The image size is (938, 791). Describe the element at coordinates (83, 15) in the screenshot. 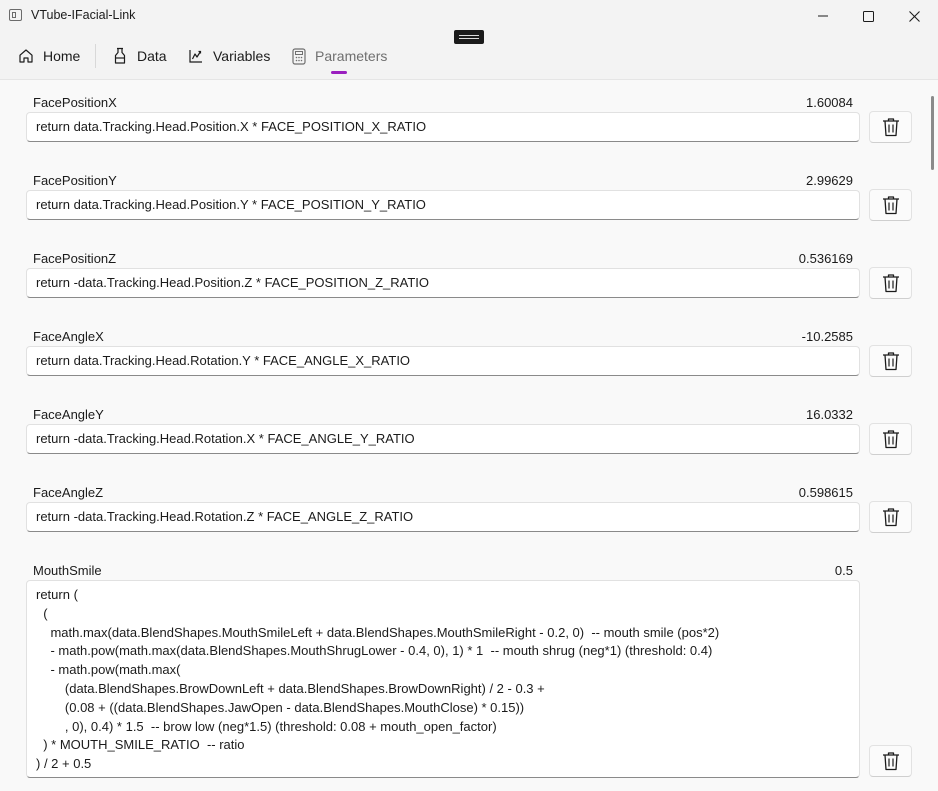

I see `window-title: VTube-IFacial-Link` at that location.